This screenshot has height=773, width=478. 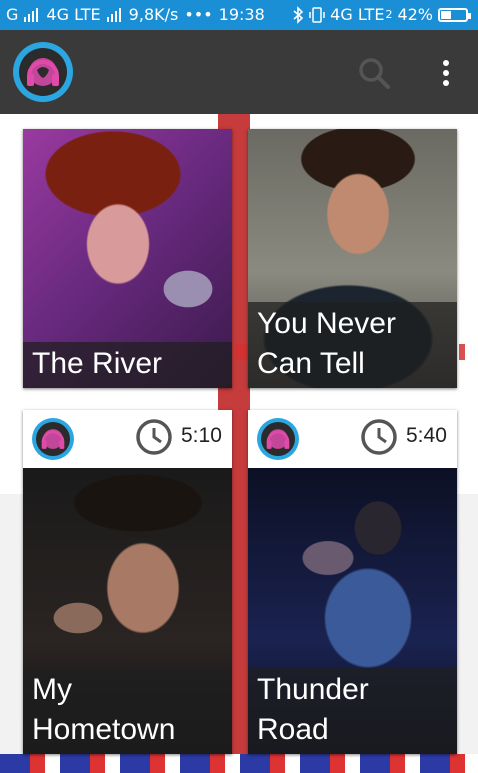 I want to click on sim-number: 2, so click(x=389, y=14).